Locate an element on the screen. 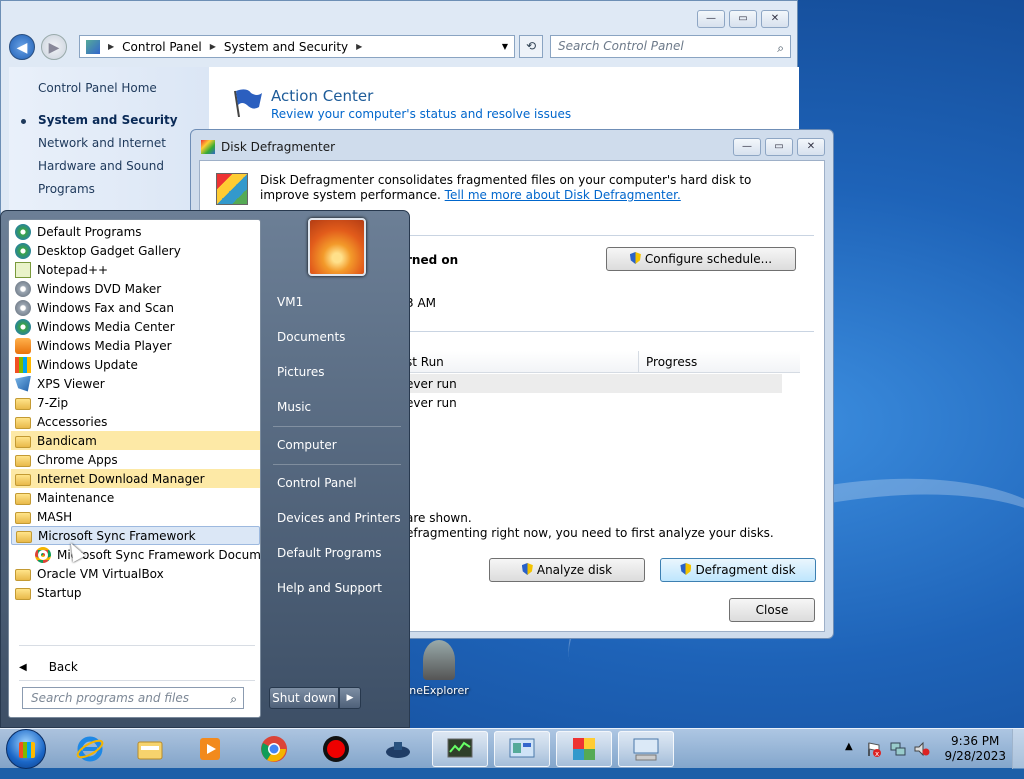 This screenshot has width=1024, height=779. start-link-default-programs: Default Programs is located at coordinates (329, 553).